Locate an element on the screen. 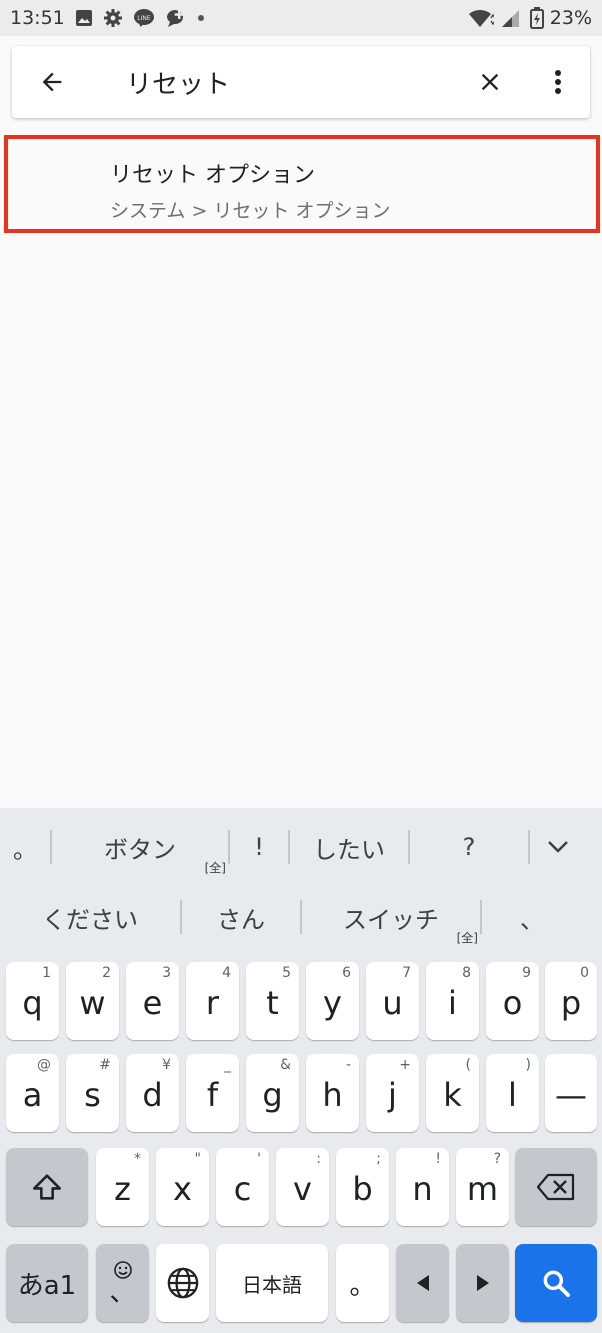 The width and height of the screenshot is (602, 1333). suggestion: ? is located at coordinates (469, 847).